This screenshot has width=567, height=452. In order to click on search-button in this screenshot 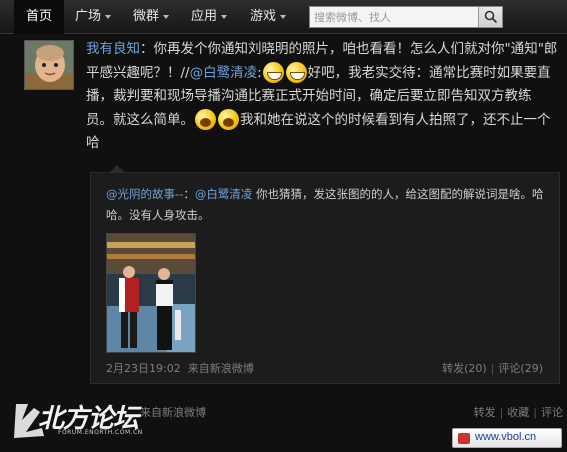, I will do `click(490, 17)`.